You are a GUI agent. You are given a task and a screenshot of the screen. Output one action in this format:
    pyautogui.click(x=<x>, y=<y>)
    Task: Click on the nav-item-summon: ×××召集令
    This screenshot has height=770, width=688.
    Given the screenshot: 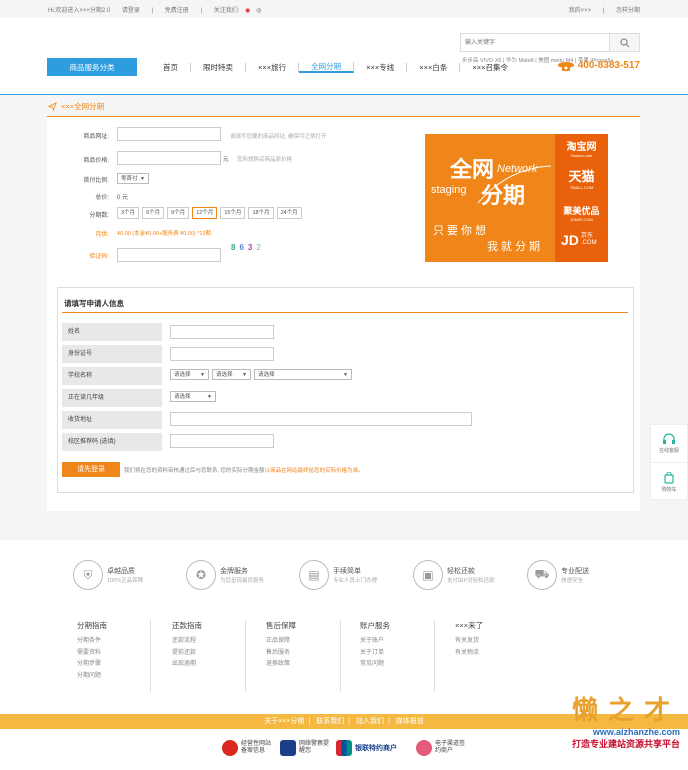 What is the action you would take?
    pyautogui.click(x=490, y=67)
    